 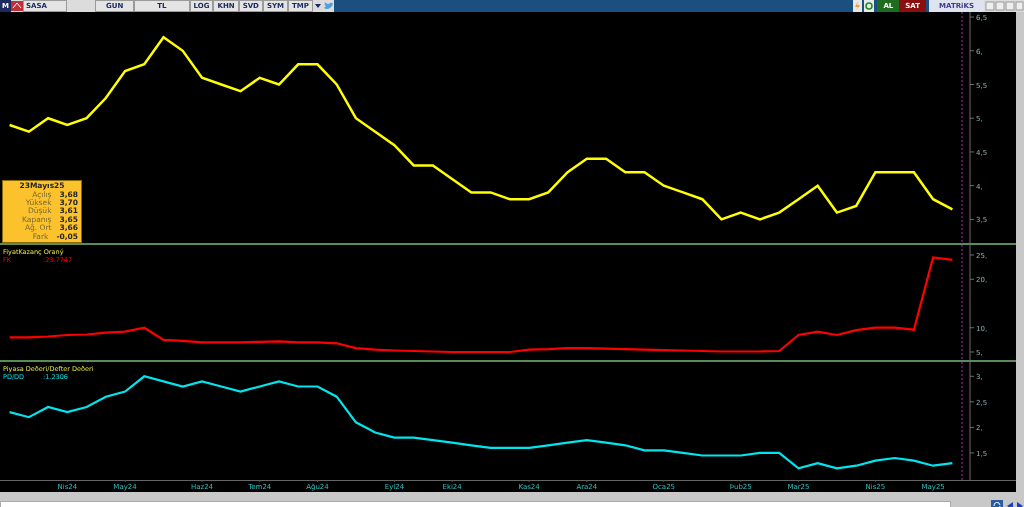 What do you see at coordinates (869, 6) in the screenshot?
I see `refresh-icon` at bounding box center [869, 6].